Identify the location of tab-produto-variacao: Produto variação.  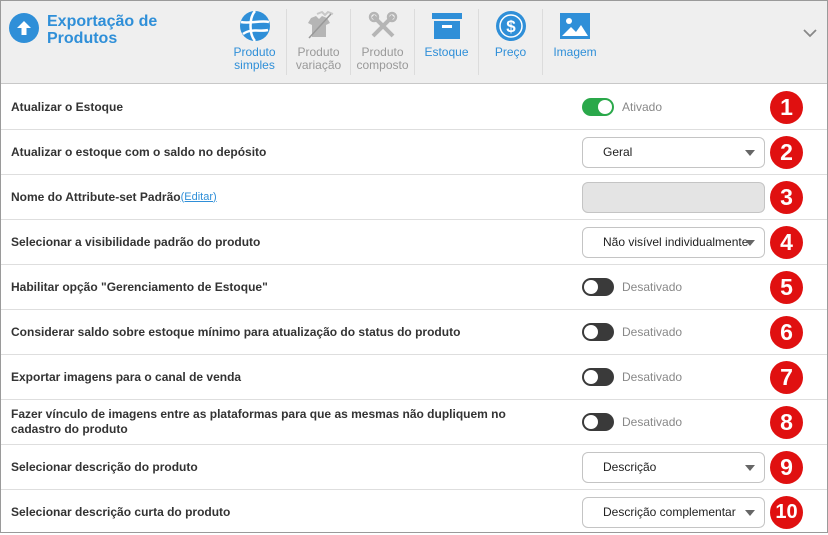
(319, 42).